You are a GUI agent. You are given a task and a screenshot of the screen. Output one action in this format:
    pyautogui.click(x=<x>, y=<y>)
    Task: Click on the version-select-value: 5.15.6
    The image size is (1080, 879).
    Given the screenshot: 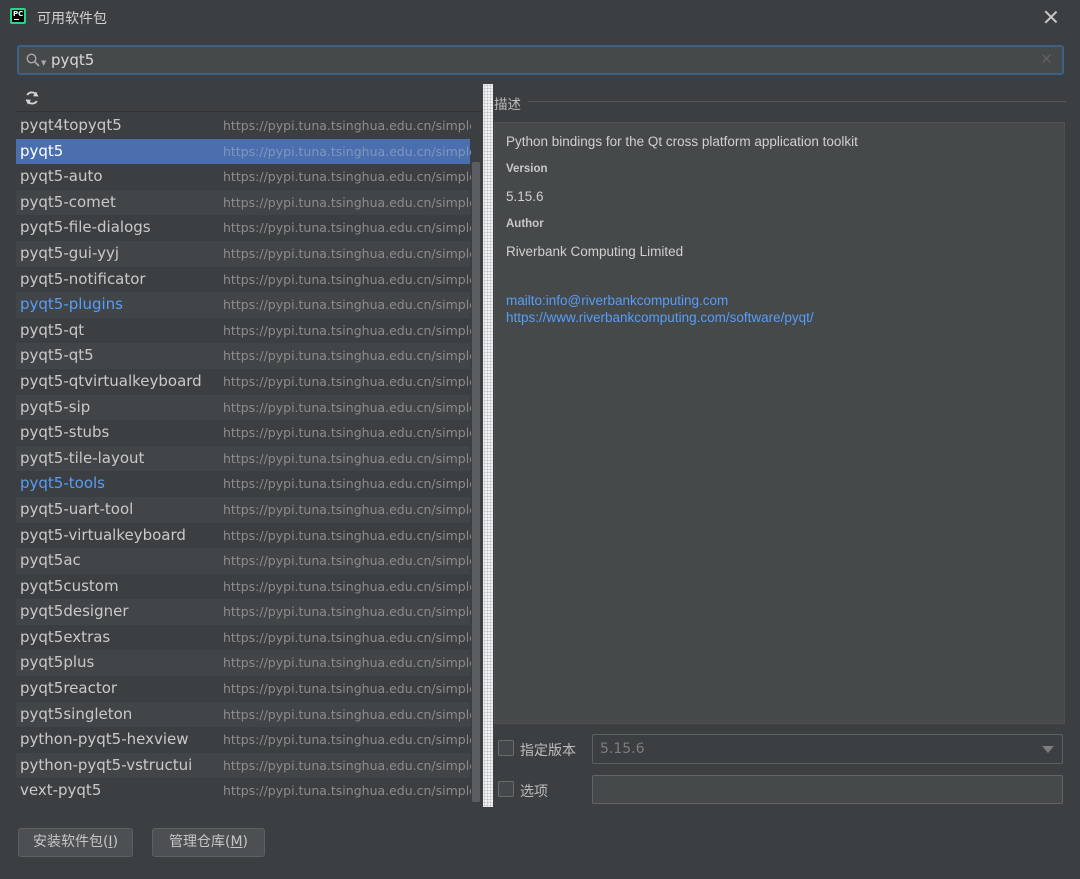 What is the action you would take?
    pyautogui.click(x=622, y=749)
    